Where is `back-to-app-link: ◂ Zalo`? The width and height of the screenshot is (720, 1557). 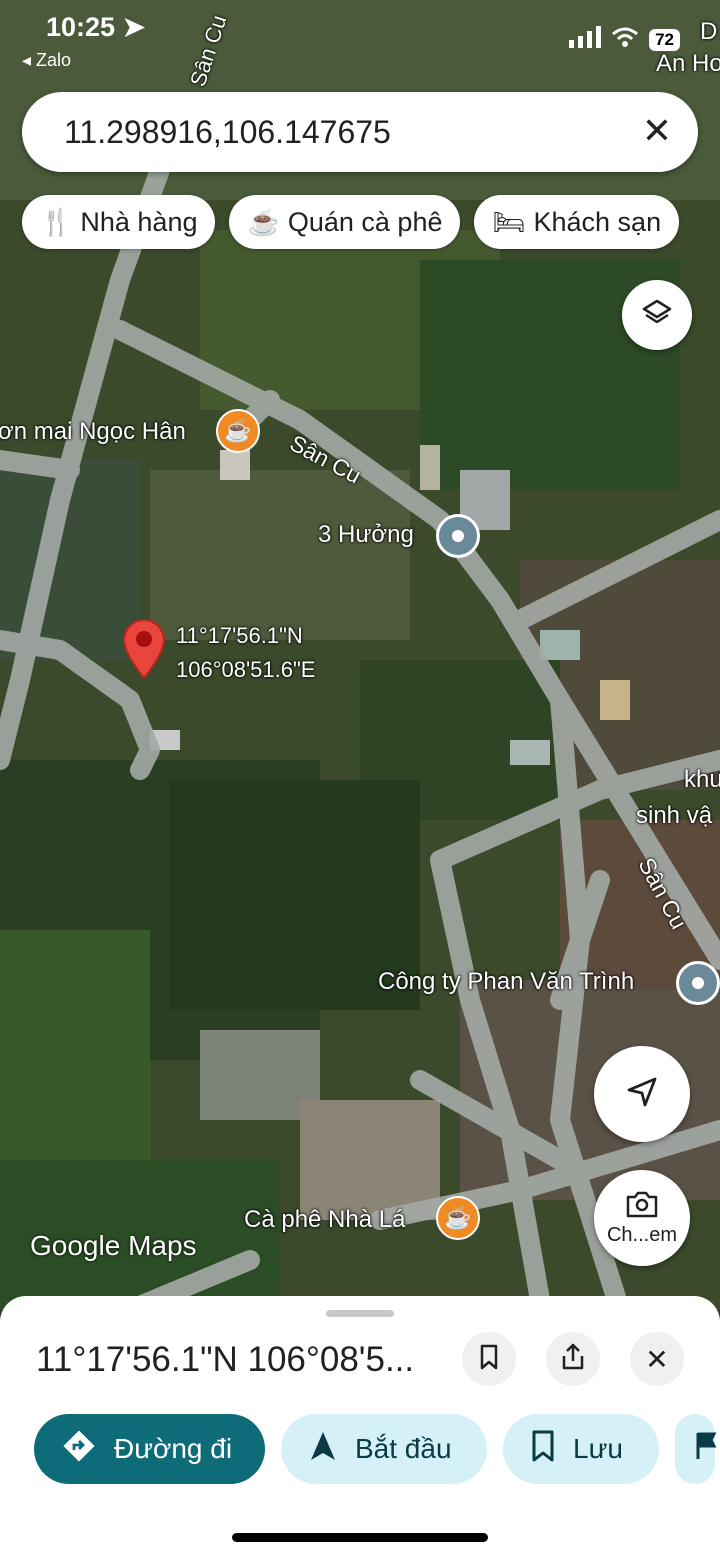 back-to-app-link: ◂ Zalo is located at coordinates (46, 60).